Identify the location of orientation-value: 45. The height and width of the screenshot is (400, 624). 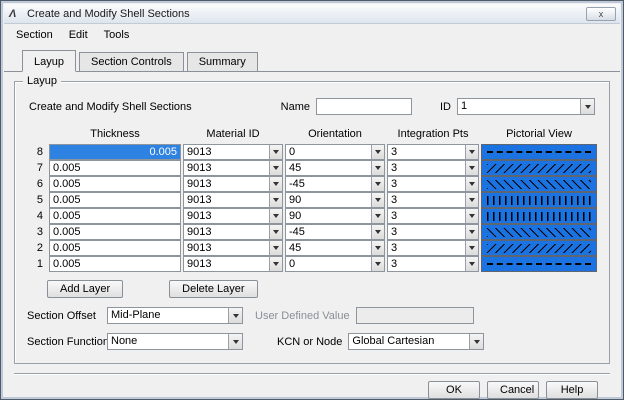
(295, 168).